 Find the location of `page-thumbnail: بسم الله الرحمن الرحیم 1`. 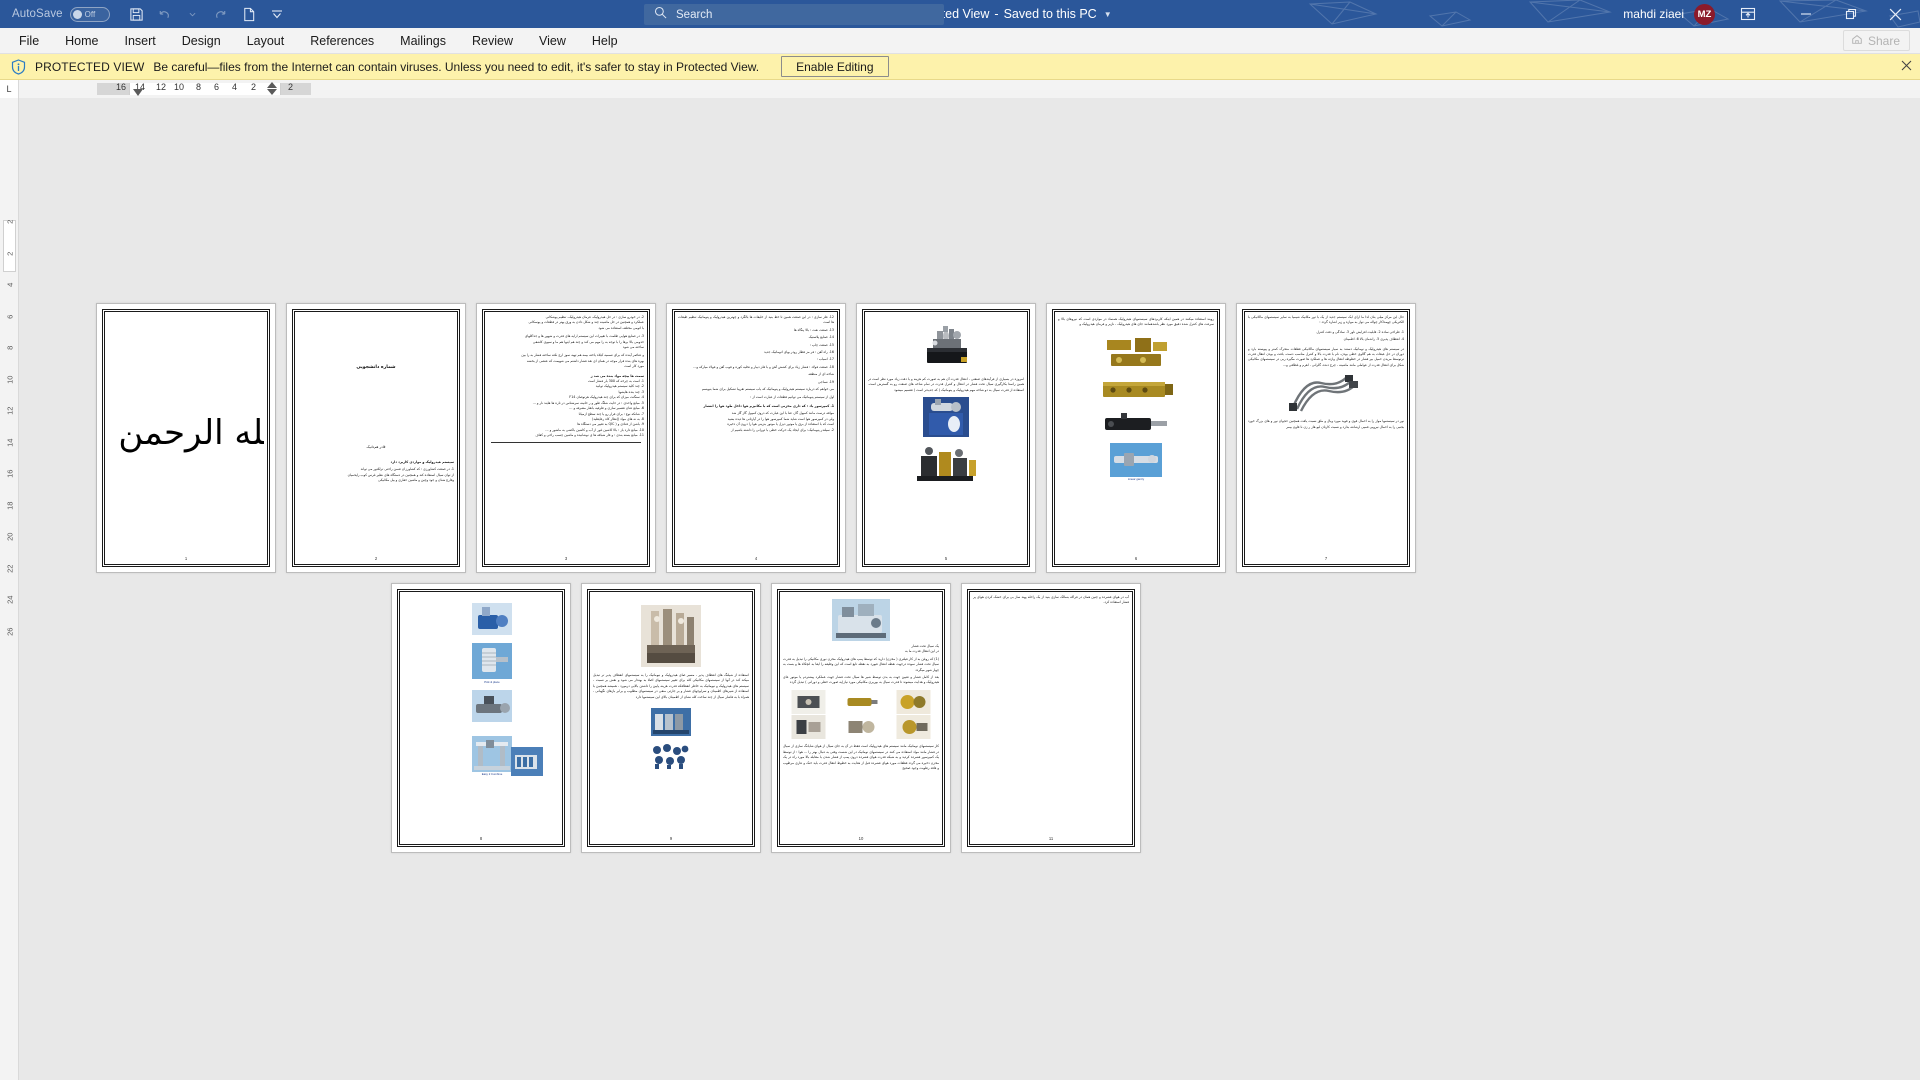

page-thumbnail: بسم الله الرحمن الرحیم 1 is located at coordinates (186, 438).